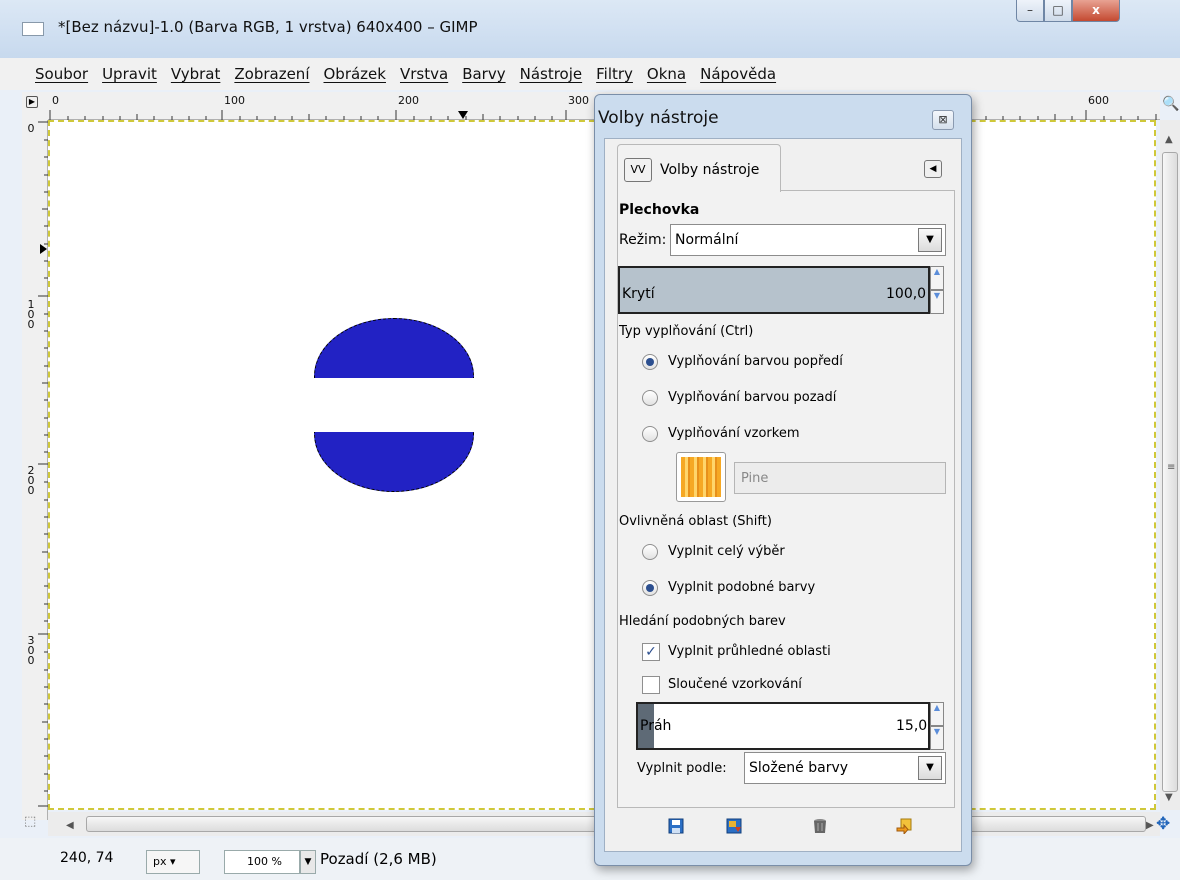 This screenshot has height=880, width=1180. I want to click on option-label: Vyplňování barvou pozadí, so click(752, 397).